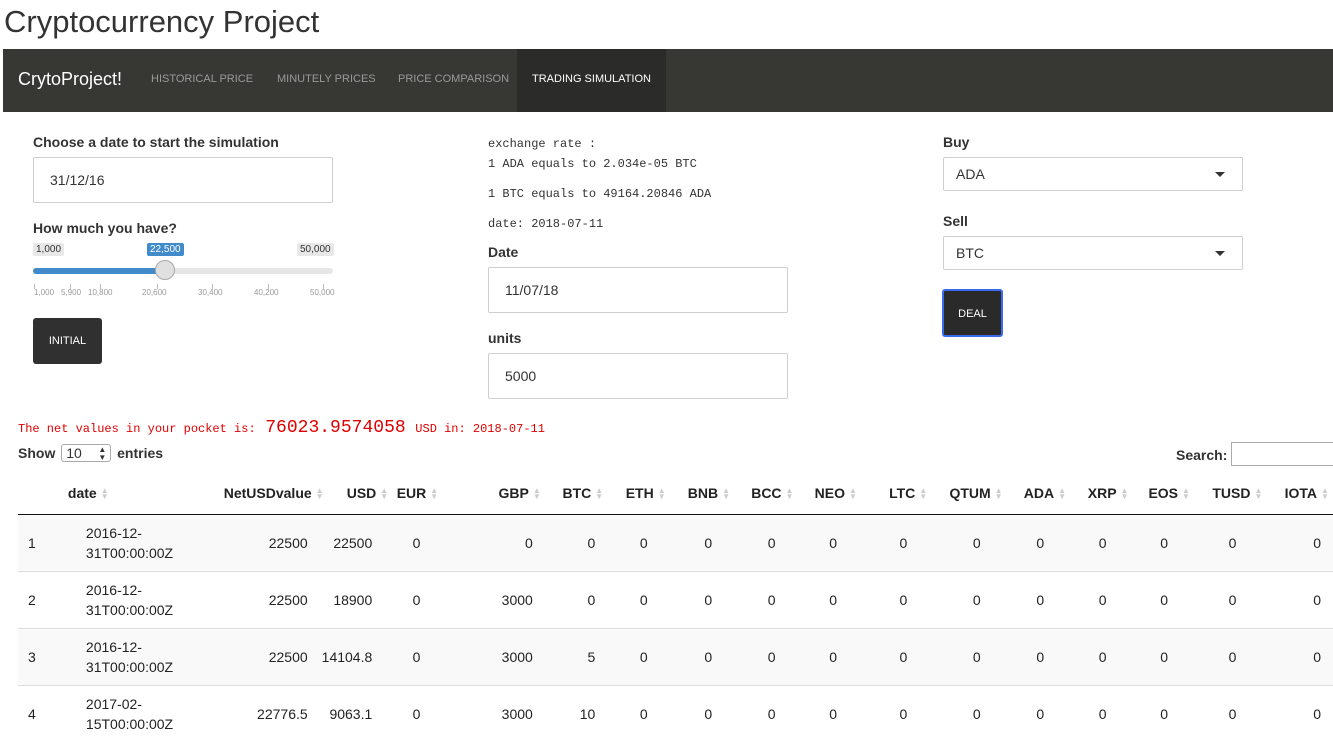  What do you see at coordinates (970, 493) in the screenshot?
I see `col-label: QTUM` at bounding box center [970, 493].